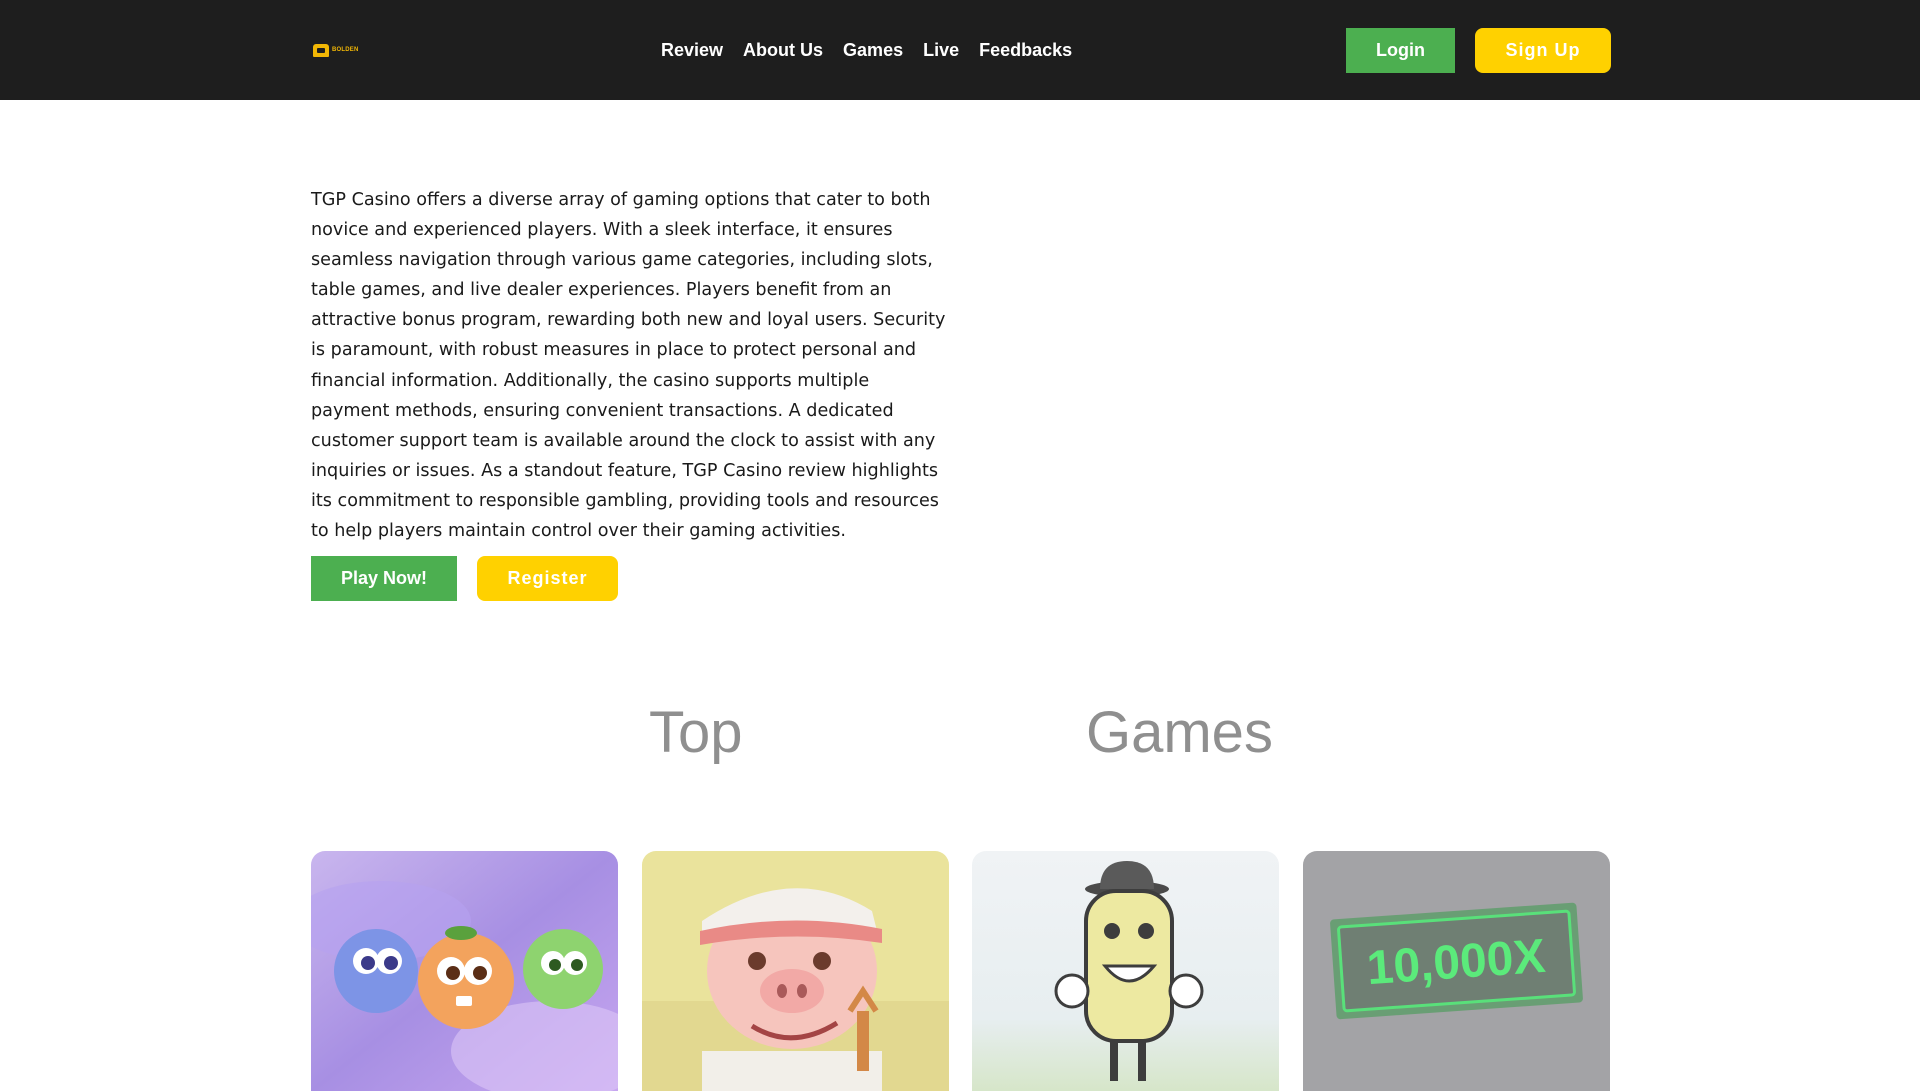  I want to click on nav-about-us: About Us, so click(783, 50).